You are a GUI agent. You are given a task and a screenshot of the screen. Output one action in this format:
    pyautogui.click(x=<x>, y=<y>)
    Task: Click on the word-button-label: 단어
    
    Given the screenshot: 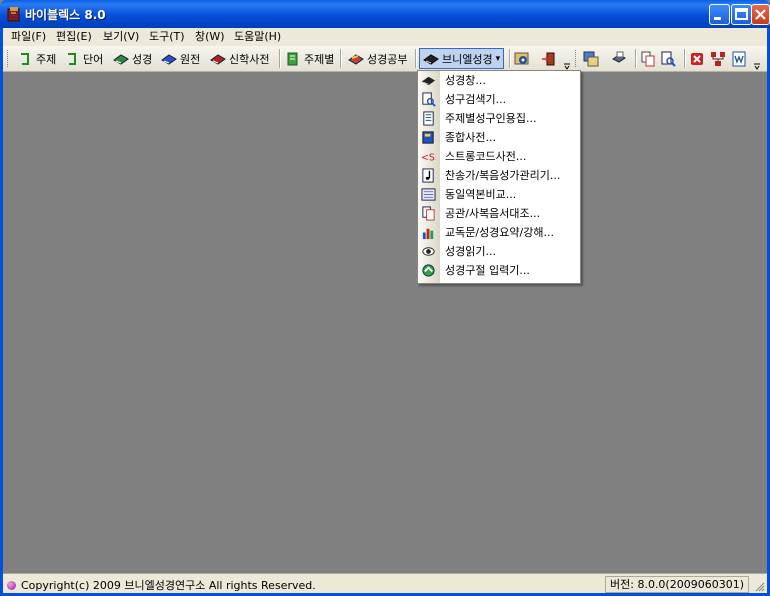 What is the action you would take?
    pyautogui.click(x=93, y=59)
    